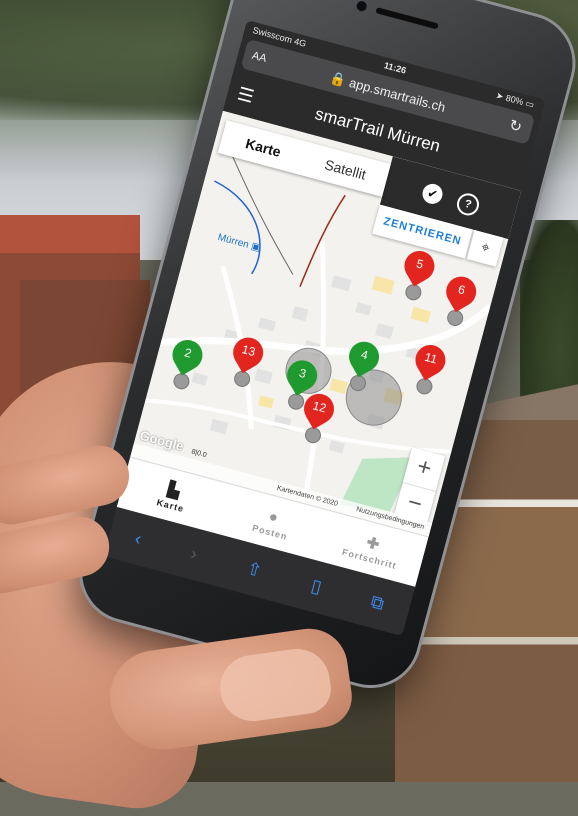 This screenshot has width=578, height=816. What do you see at coordinates (377, 603) in the screenshot?
I see `tabs-icon: ⧉` at bounding box center [377, 603].